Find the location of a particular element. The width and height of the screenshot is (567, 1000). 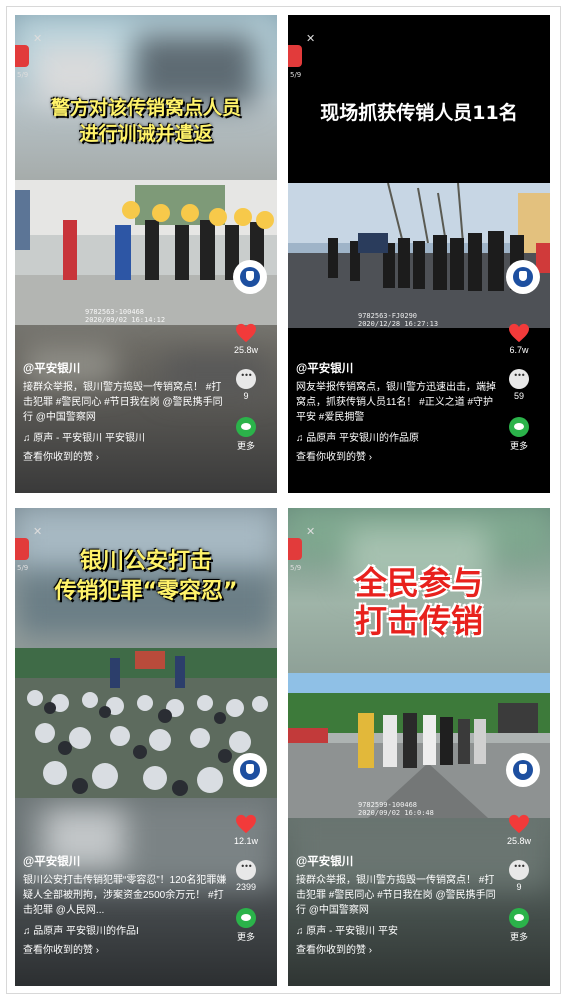

stamp-line: 9782563-100468 is located at coordinates (115, 312).